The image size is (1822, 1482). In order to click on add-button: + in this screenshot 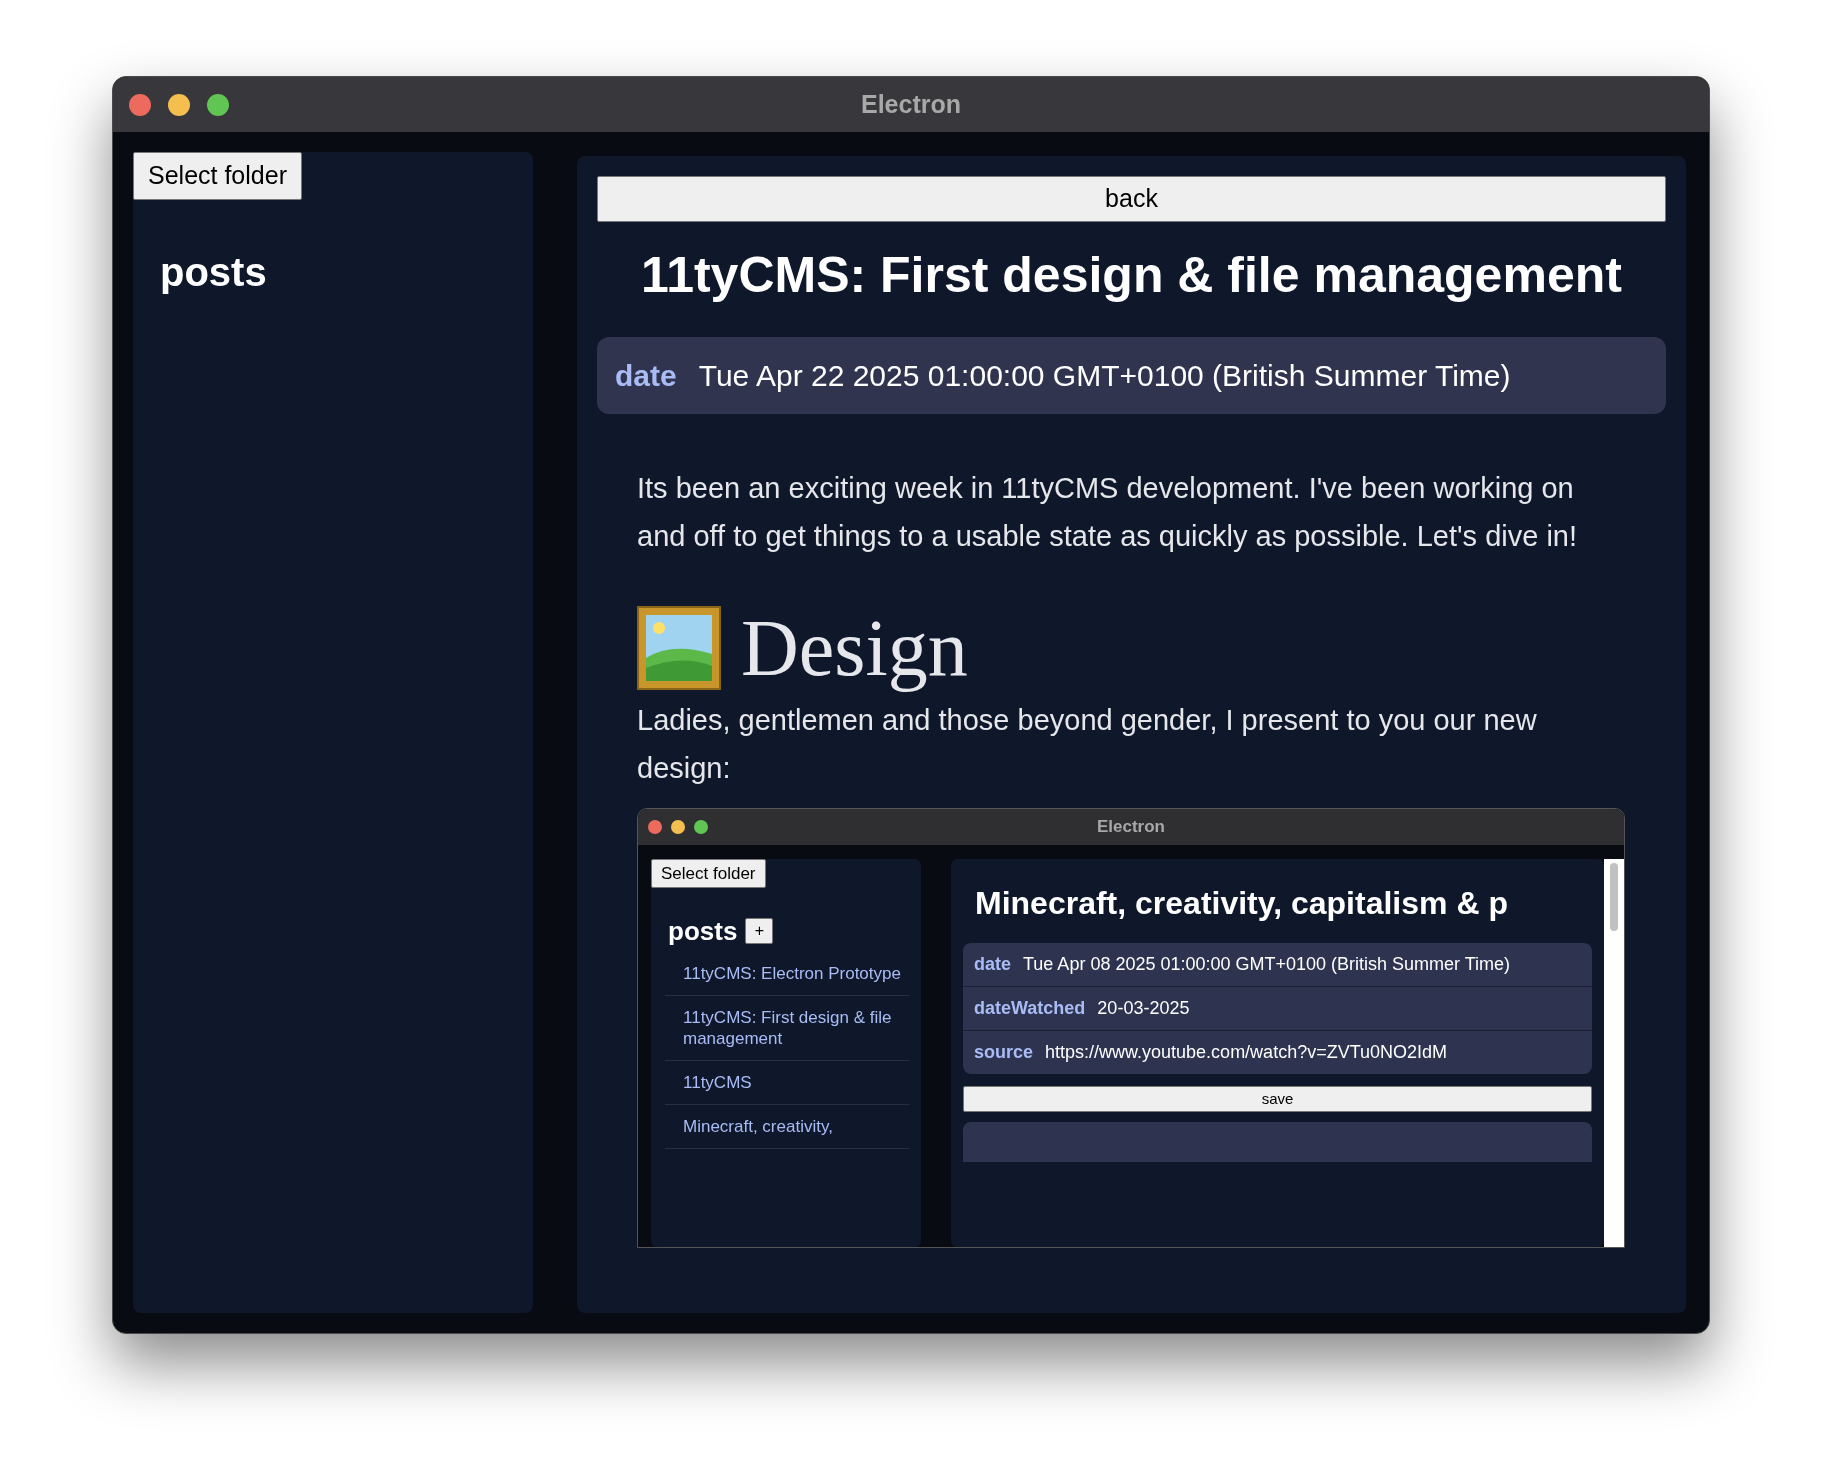, I will do `click(759, 931)`.